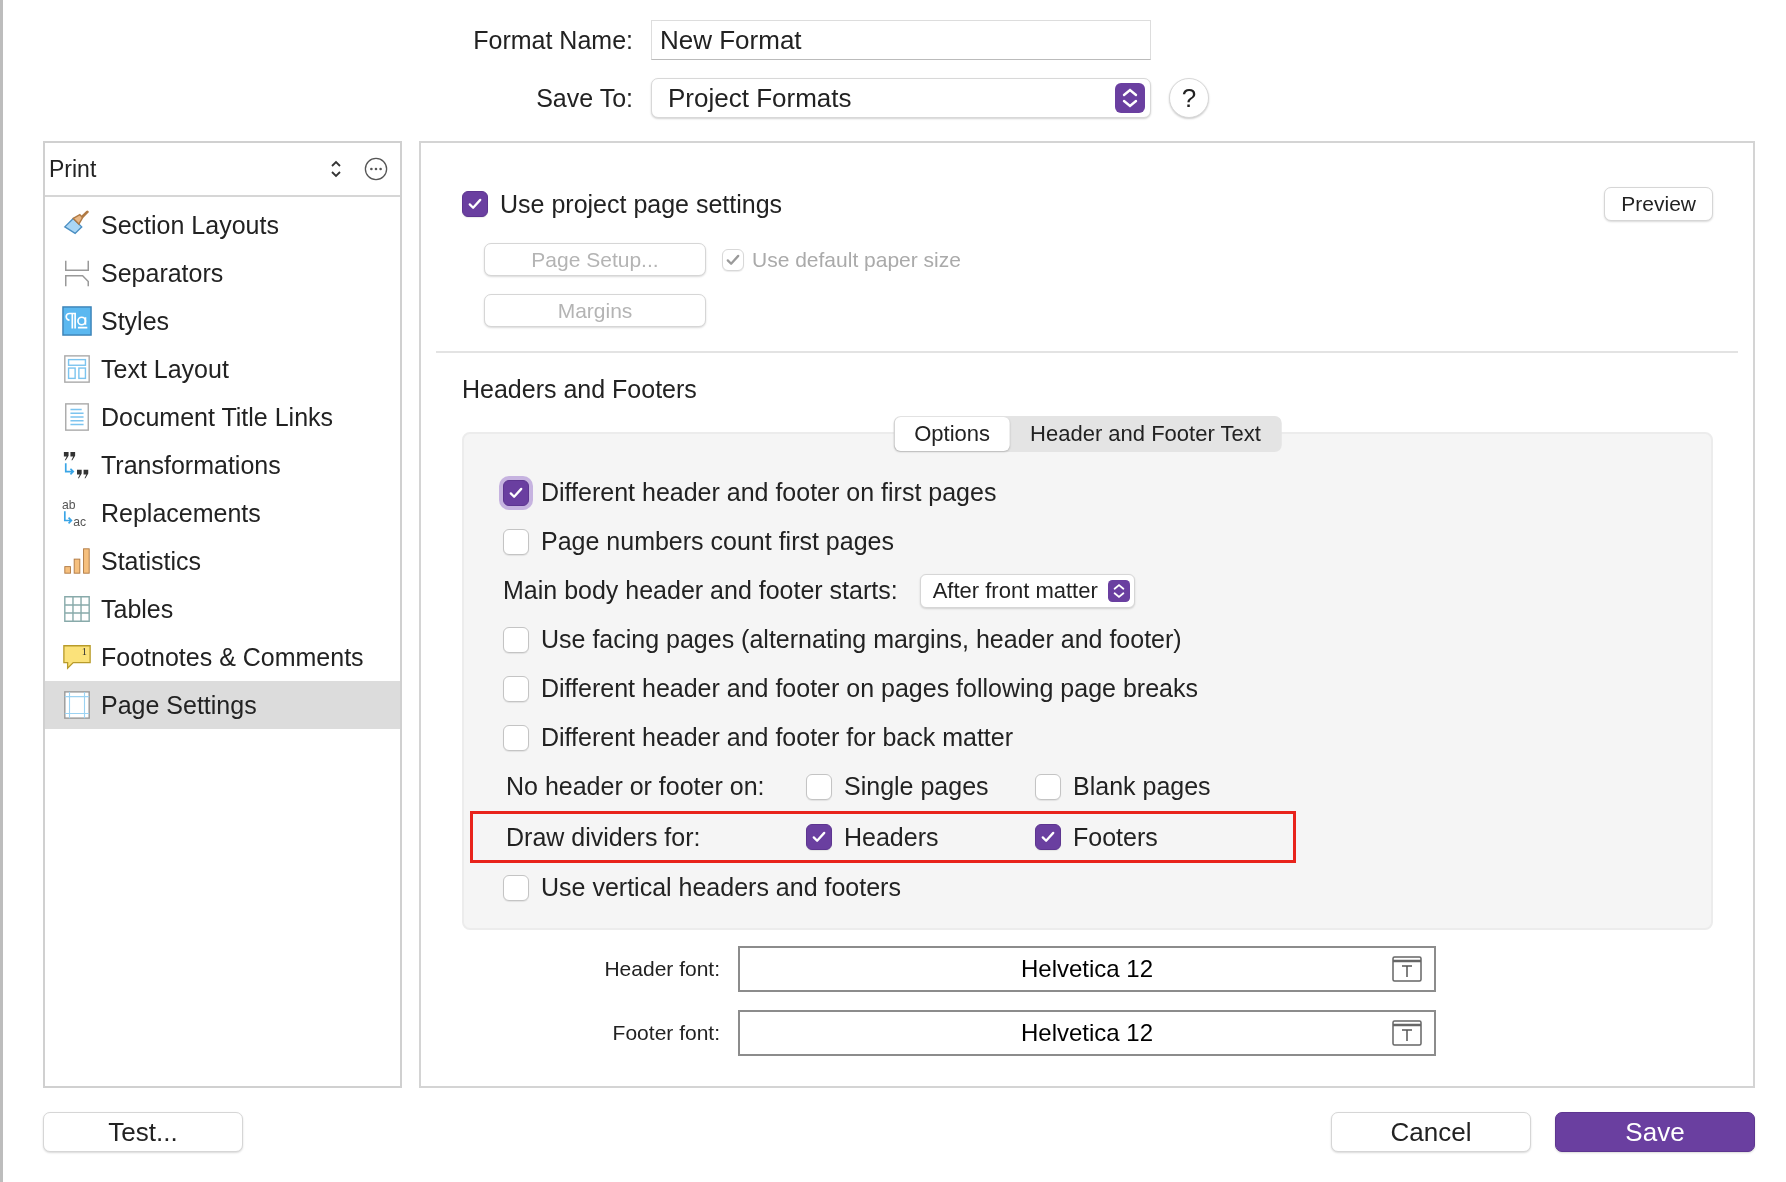 Image resolution: width=1786 pixels, height=1182 pixels. I want to click on help-button: ?, so click(1189, 98).